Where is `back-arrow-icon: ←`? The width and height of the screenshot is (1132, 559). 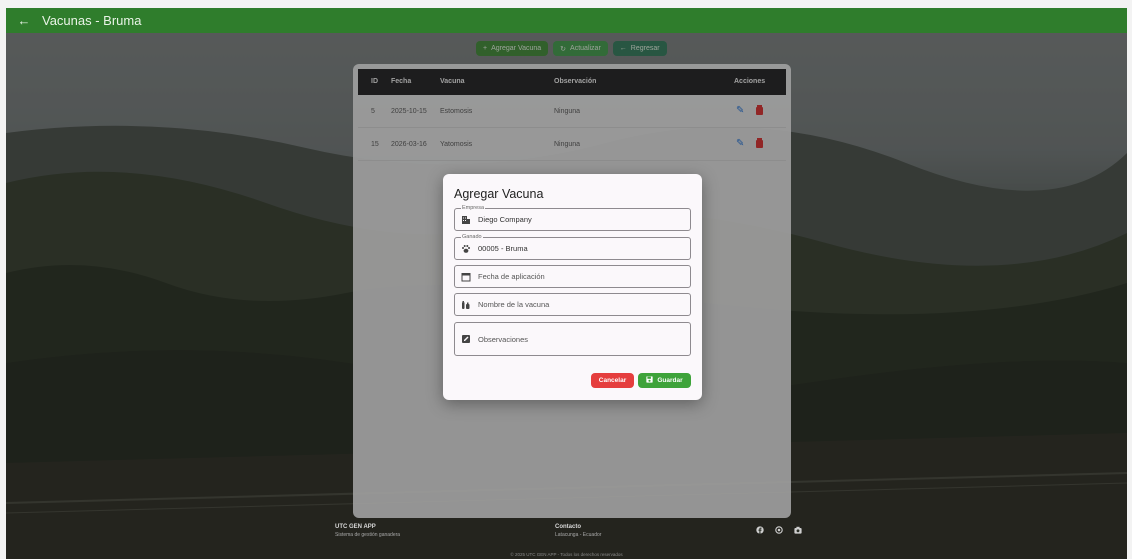
back-arrow-icon: ← is located at coordinates (24, 20).